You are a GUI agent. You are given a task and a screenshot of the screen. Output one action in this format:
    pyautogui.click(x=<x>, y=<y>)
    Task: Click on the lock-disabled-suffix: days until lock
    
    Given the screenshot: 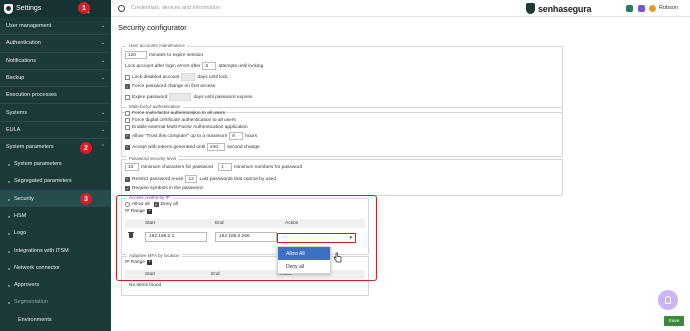 What is the action you would take?
    pyautogui.click(x=212, y=77)
    